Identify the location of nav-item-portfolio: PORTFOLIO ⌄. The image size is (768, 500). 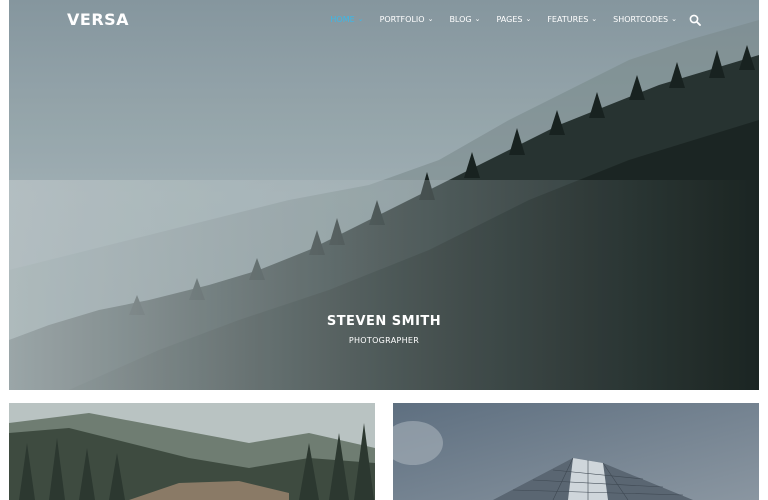
(407, 19).